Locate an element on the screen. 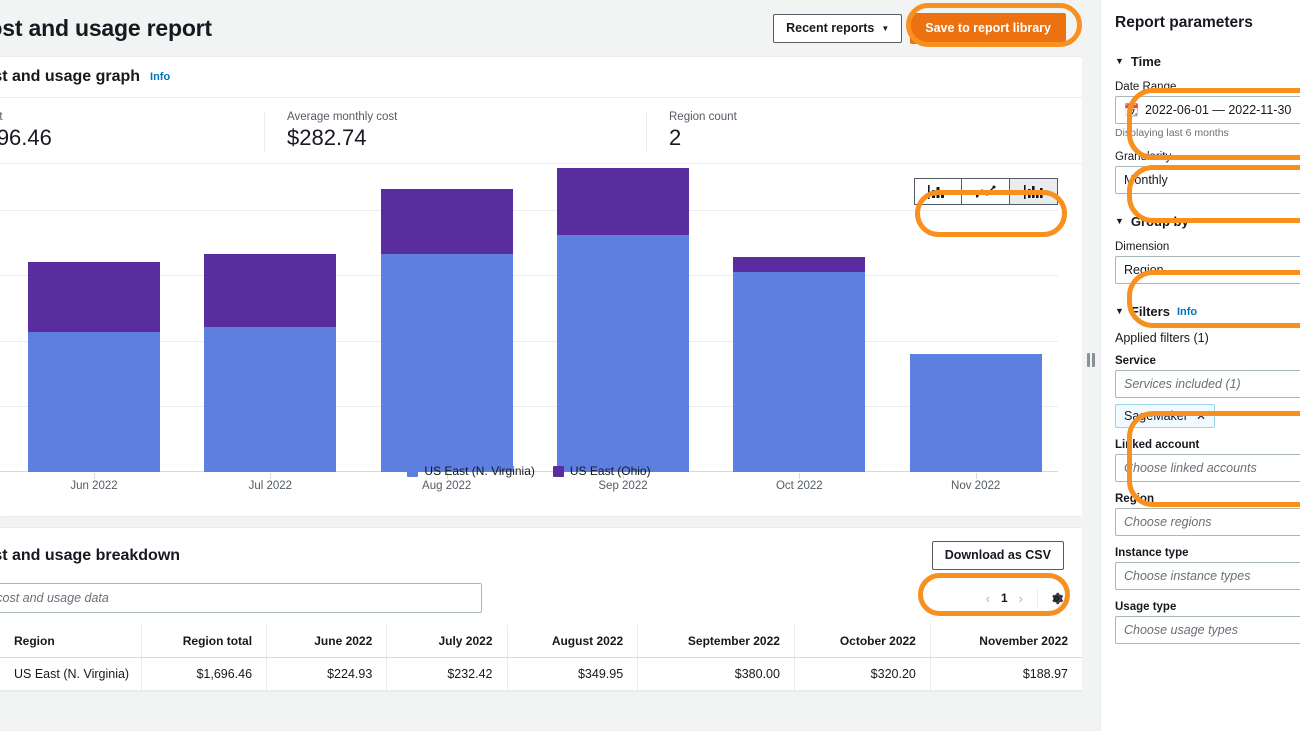  download-as-csv-button: Download as CSV is located at coordinates (997, 555).